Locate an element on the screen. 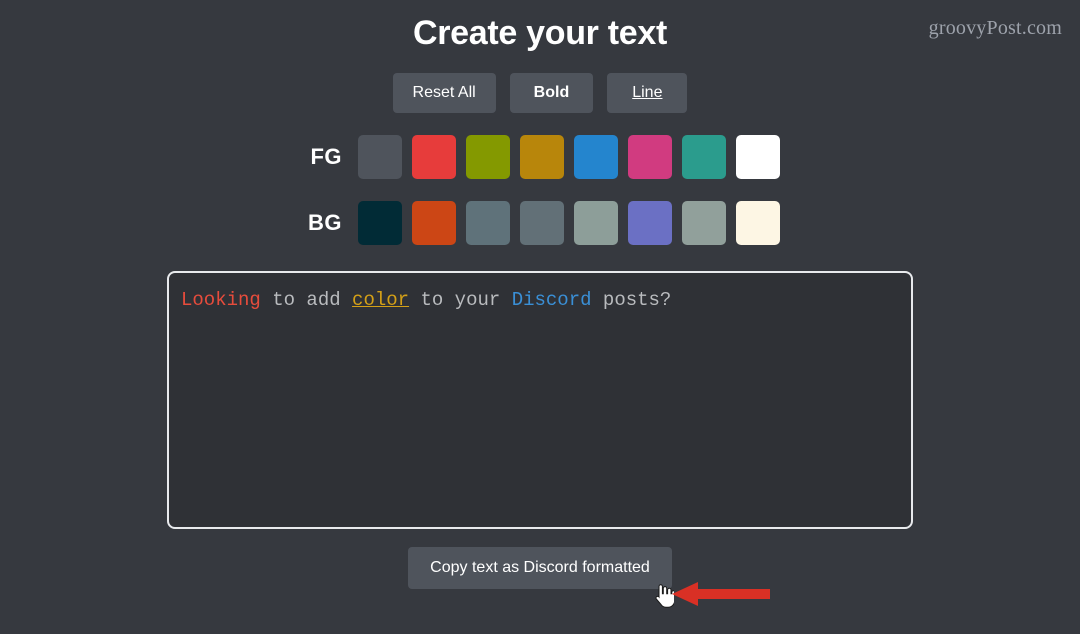 This screenshot has height=634, width=1080. fg-swatch-gold is located at coordinates (542, 157).